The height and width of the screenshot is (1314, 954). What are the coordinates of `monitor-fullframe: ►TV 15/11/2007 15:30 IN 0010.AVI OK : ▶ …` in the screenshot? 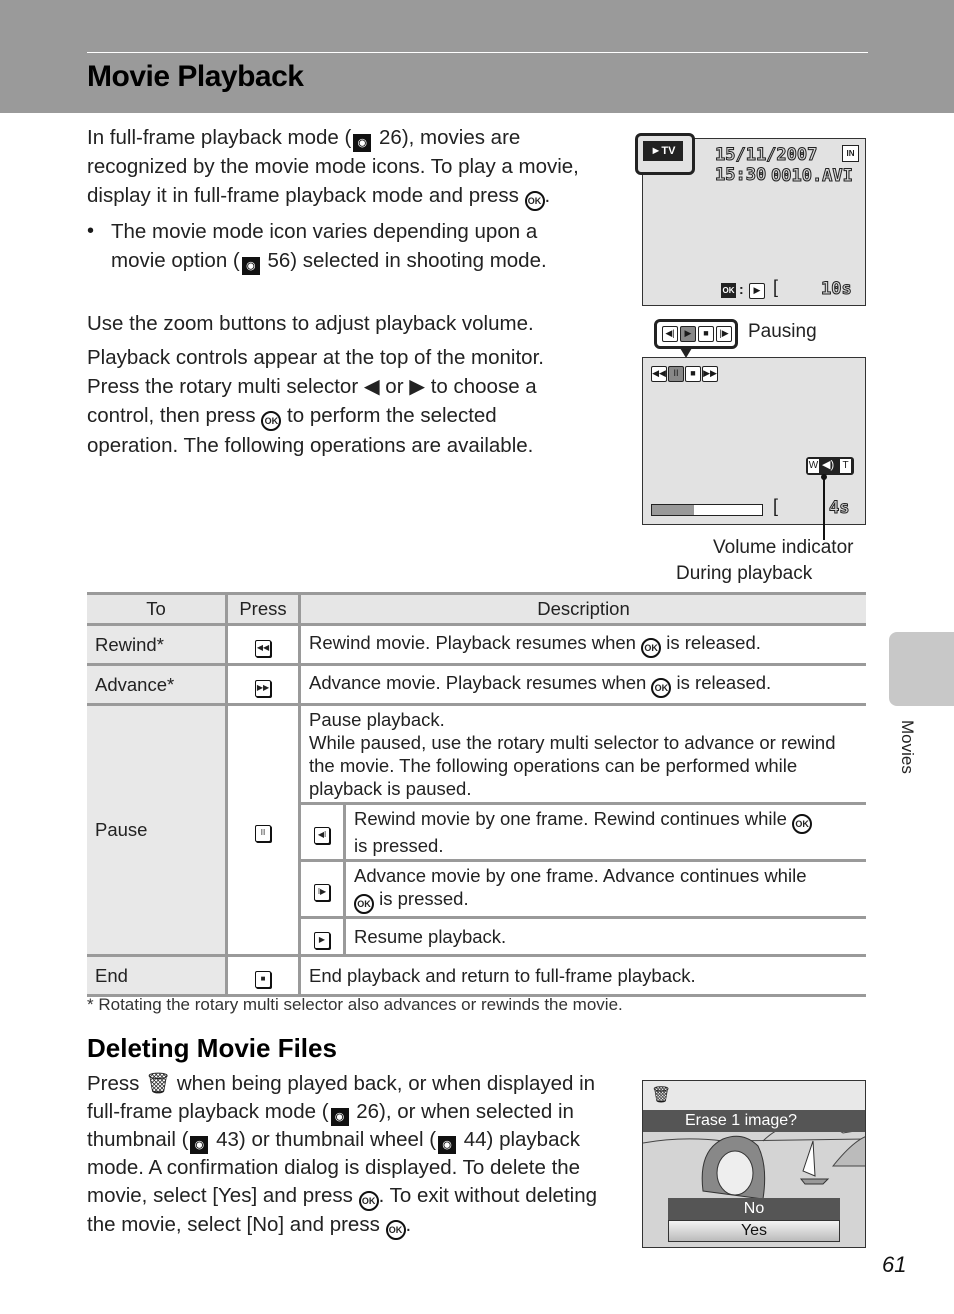 It's located at (750, 219).